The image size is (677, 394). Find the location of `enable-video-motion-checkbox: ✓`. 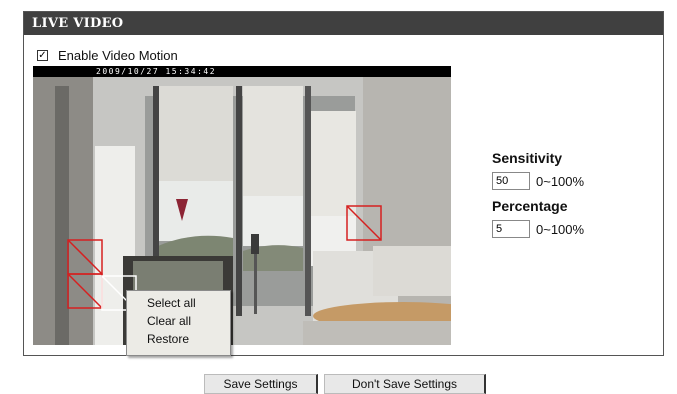

enable-video-motion-checkbox: ✓ is located at coordinates (42, 55).